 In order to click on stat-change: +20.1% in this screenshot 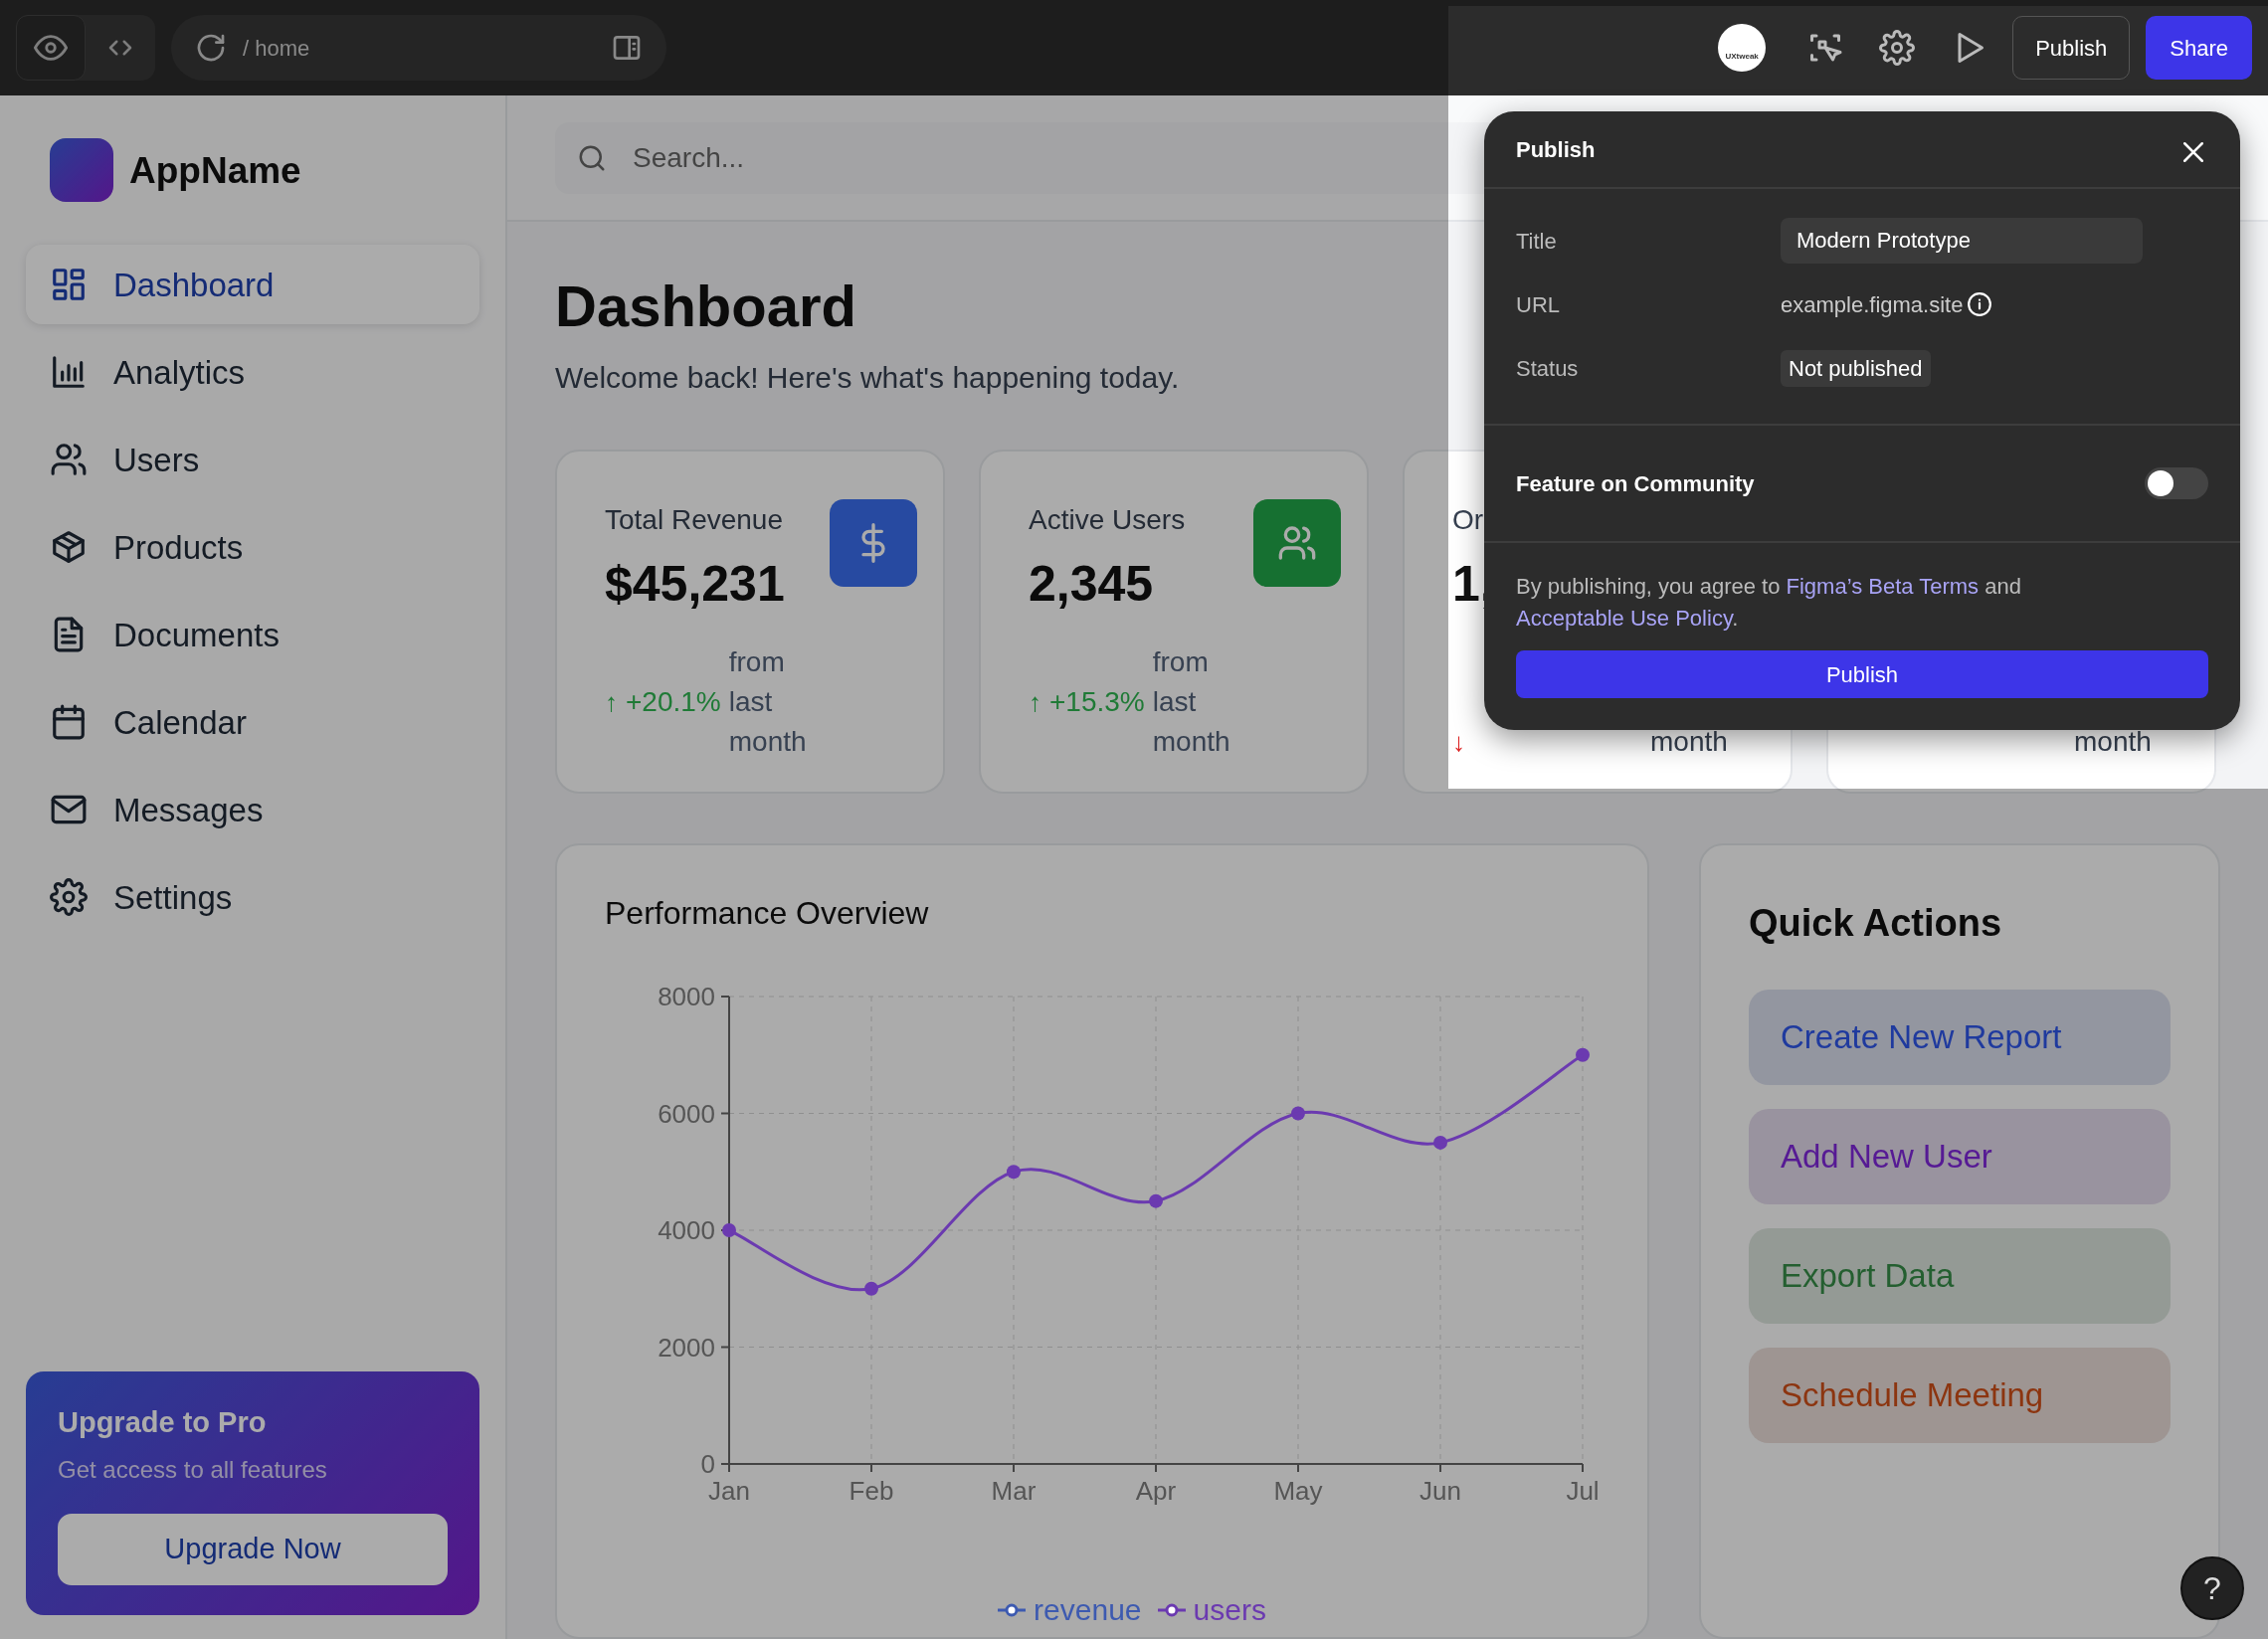, I will do `click(673, 702)`.